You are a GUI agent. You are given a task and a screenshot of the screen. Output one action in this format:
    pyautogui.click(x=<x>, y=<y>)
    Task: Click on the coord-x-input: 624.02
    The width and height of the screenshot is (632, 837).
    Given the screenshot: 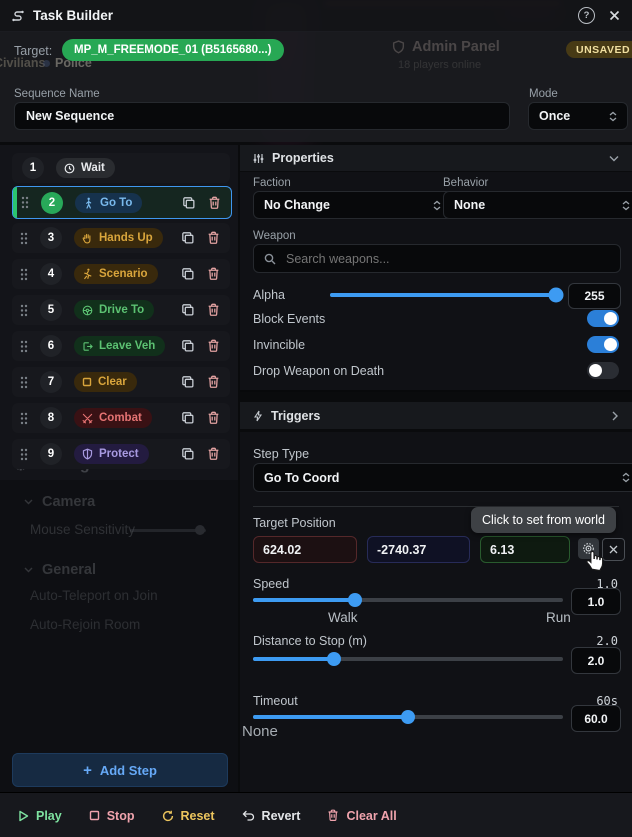 What is the action you would take?
    pyautogui.click(x=305, y=549)
    